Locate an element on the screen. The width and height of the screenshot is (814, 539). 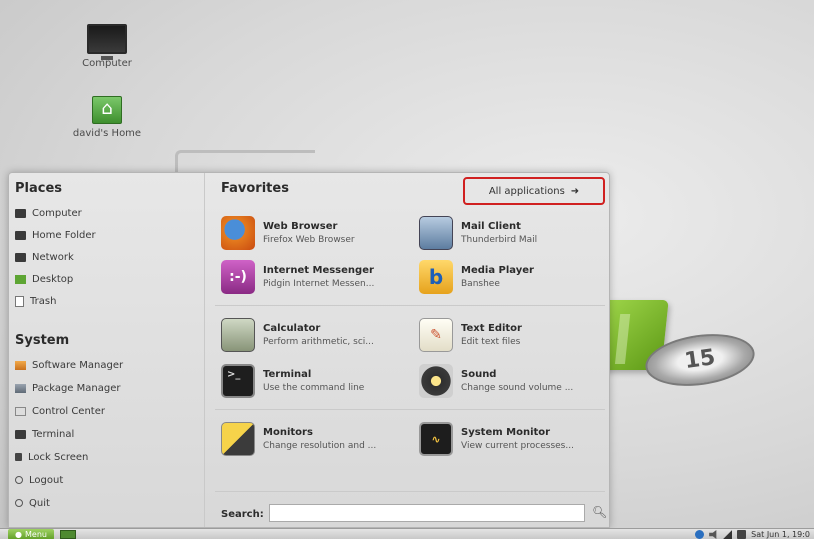
system-item-label: Terminal is located at coordinates (53, 434).